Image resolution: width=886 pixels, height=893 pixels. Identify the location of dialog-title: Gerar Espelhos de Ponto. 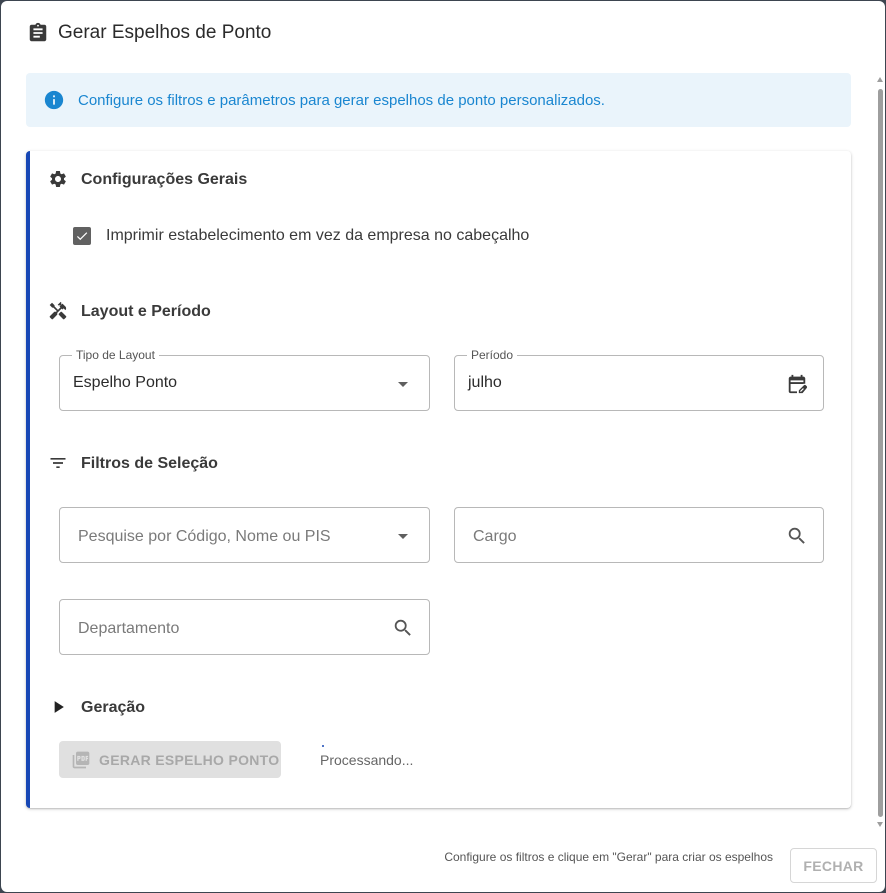
(165, 32).